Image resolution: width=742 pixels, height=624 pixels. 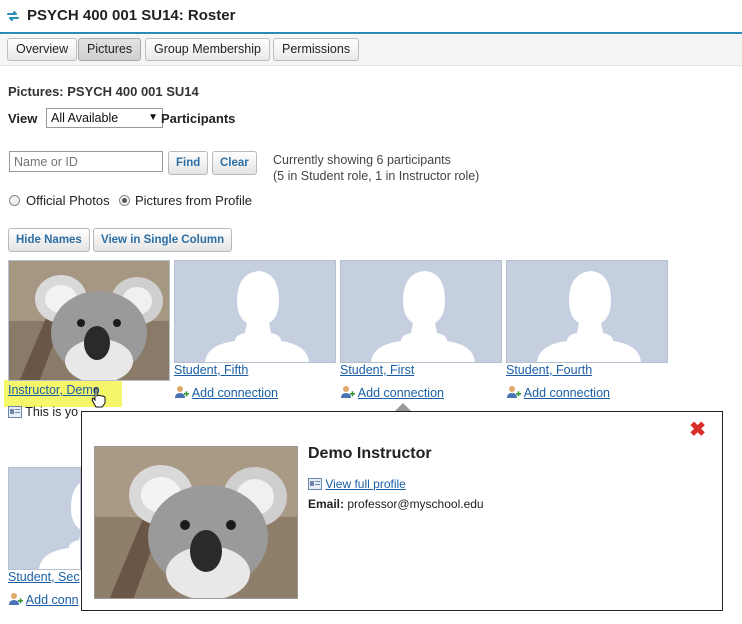 What do you see at coordinates (23, 118) in the screenshot?
I see `view-label: View` at bounding box center [23, 118].